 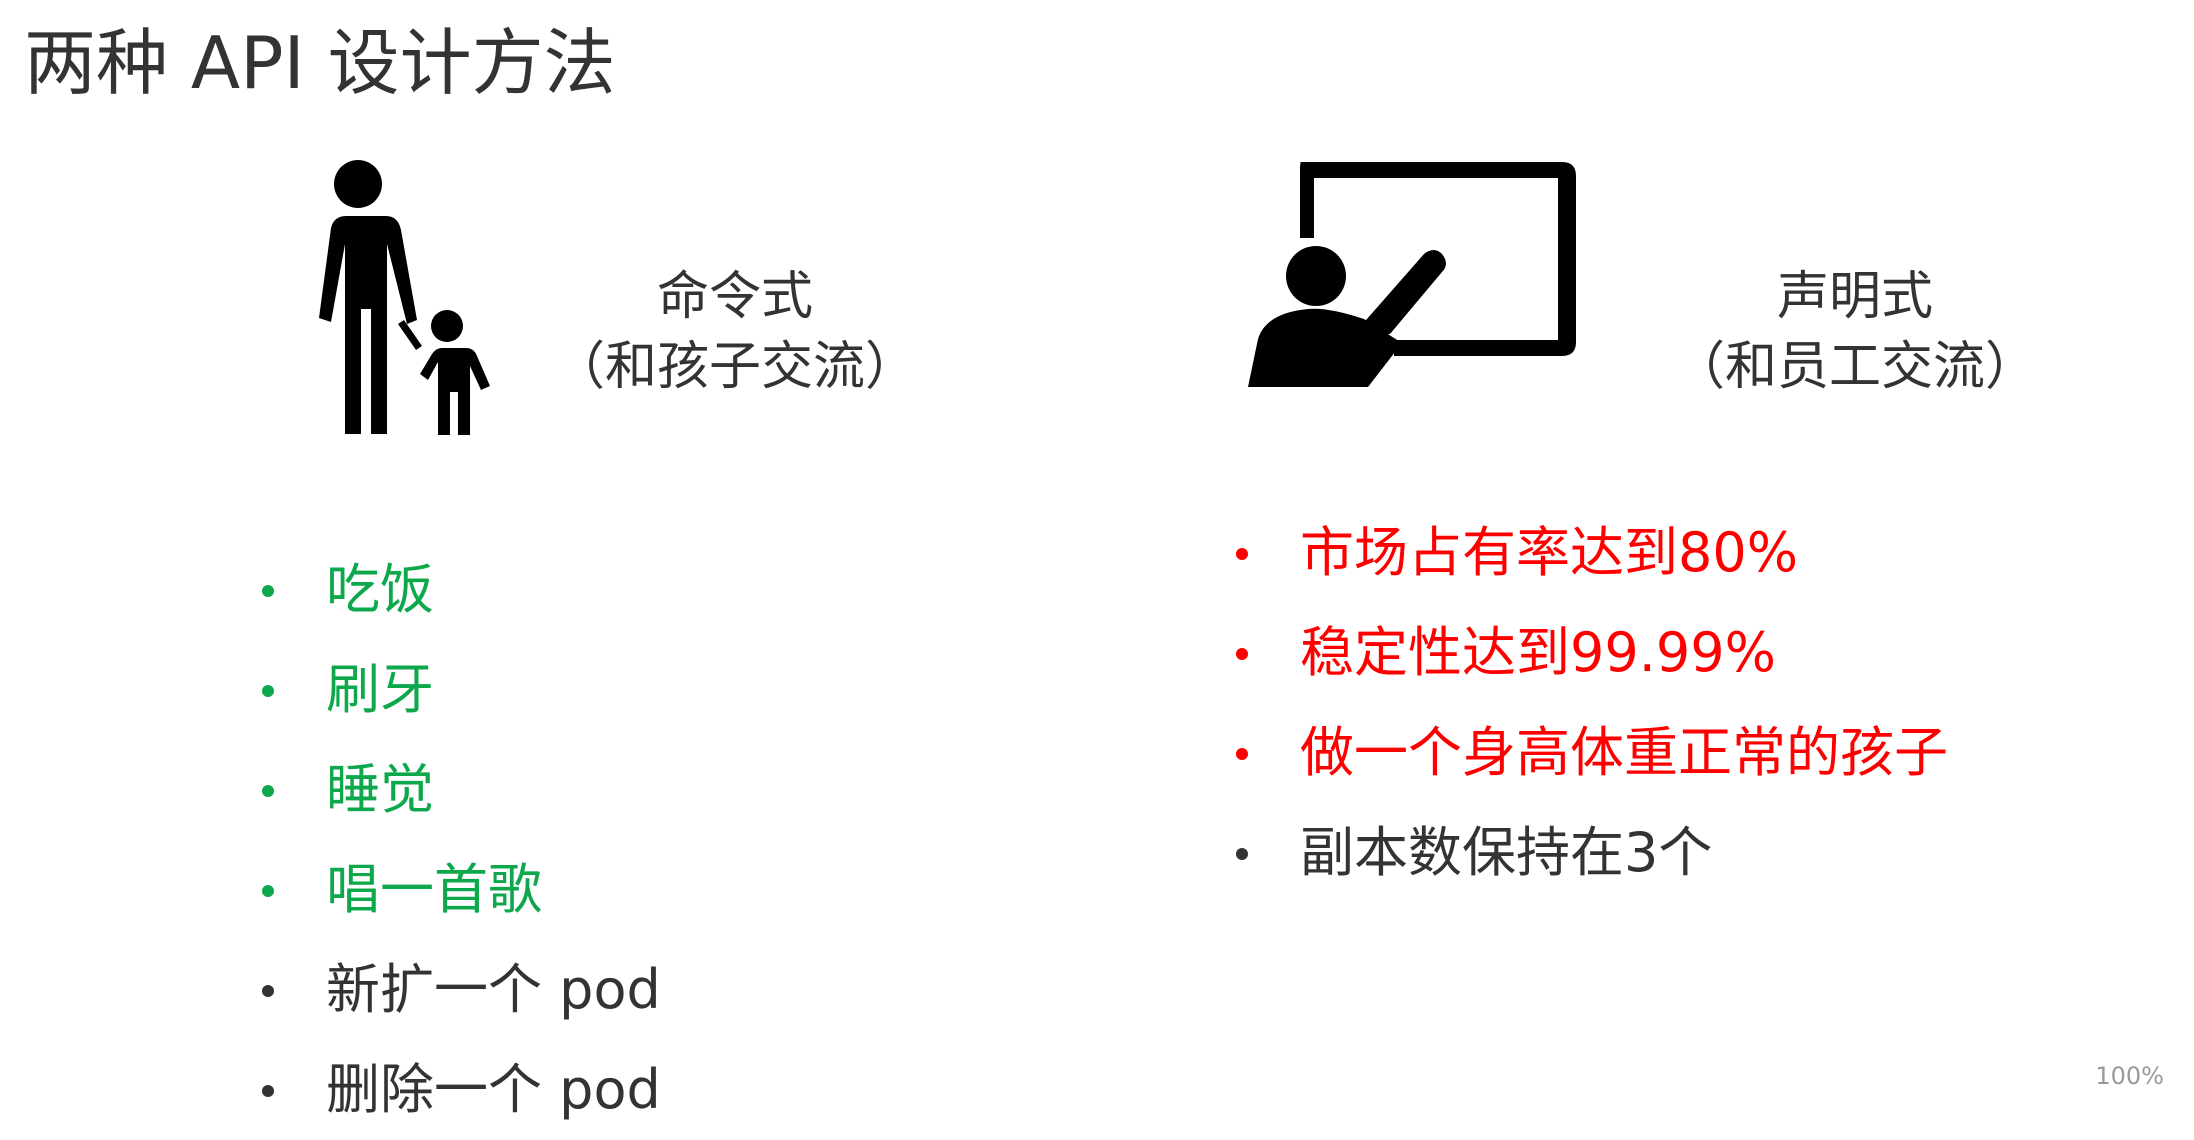 What do you see at coordinates (493, 989) in the screenshot?
I see `list-item-text: 新扩一个 pod` at bounding box center [493, 989].